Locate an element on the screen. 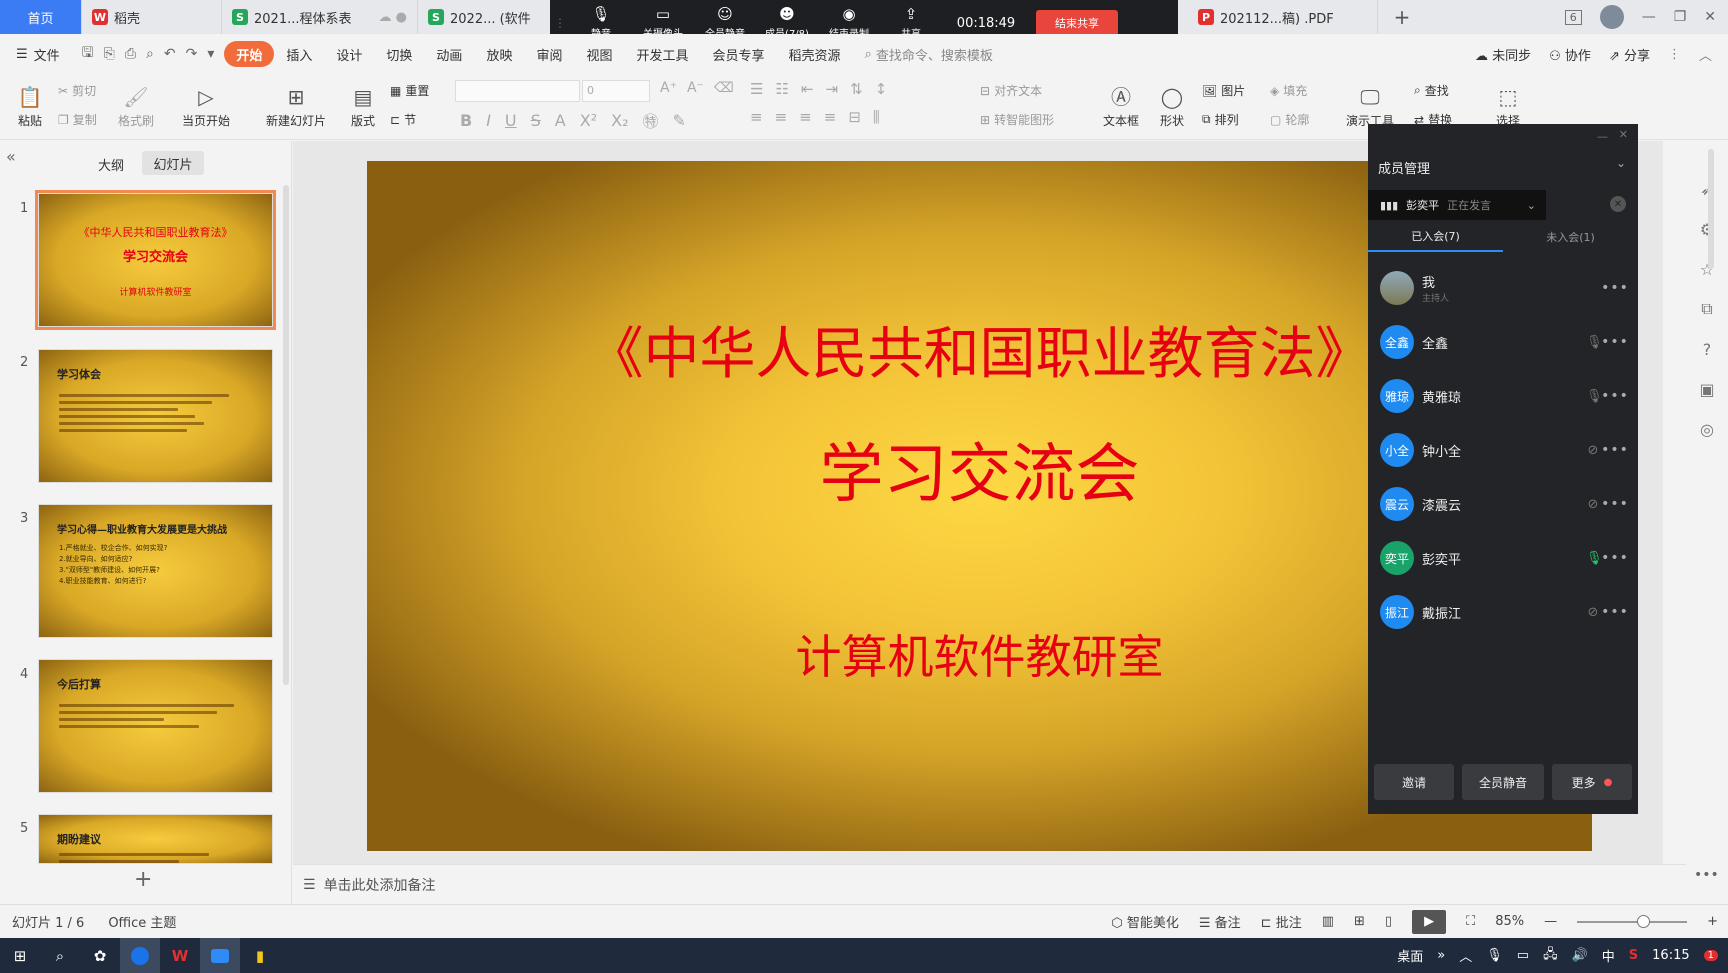 The height and width of the screenshot is (973, 1728). tab-sheet-2021: S 2021...程体系表 ☁ ● is located at coordinates (320, 17).